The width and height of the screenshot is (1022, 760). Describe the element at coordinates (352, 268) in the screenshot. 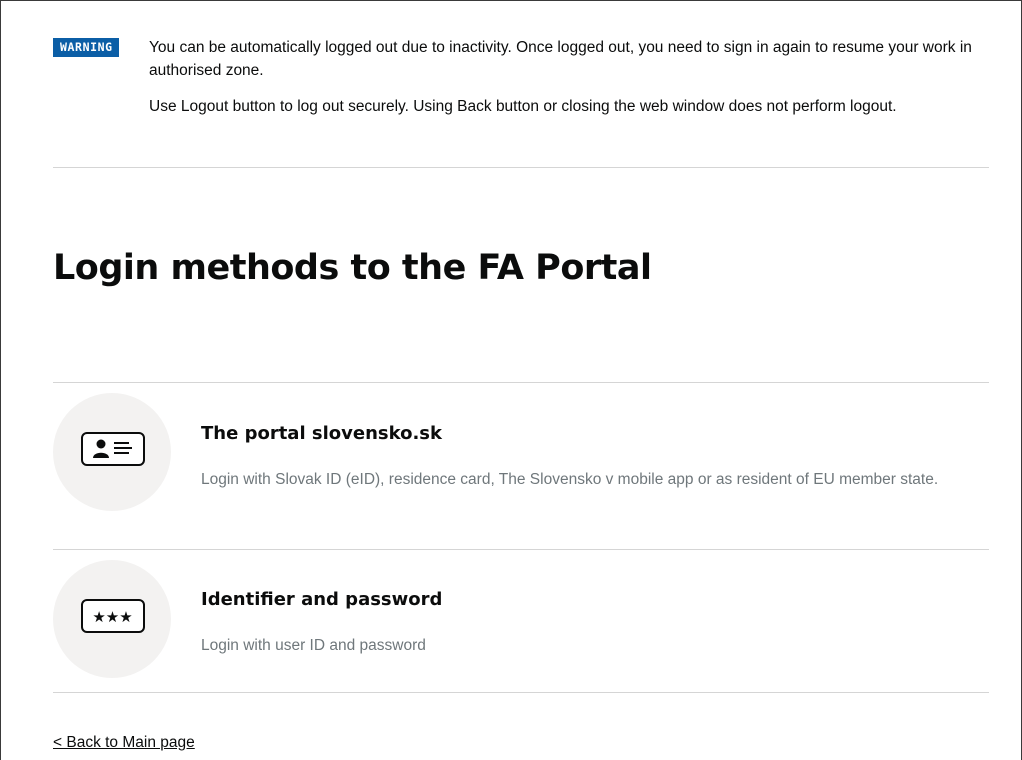

I see `page-title: Login methods to the FA Portal` at that location.